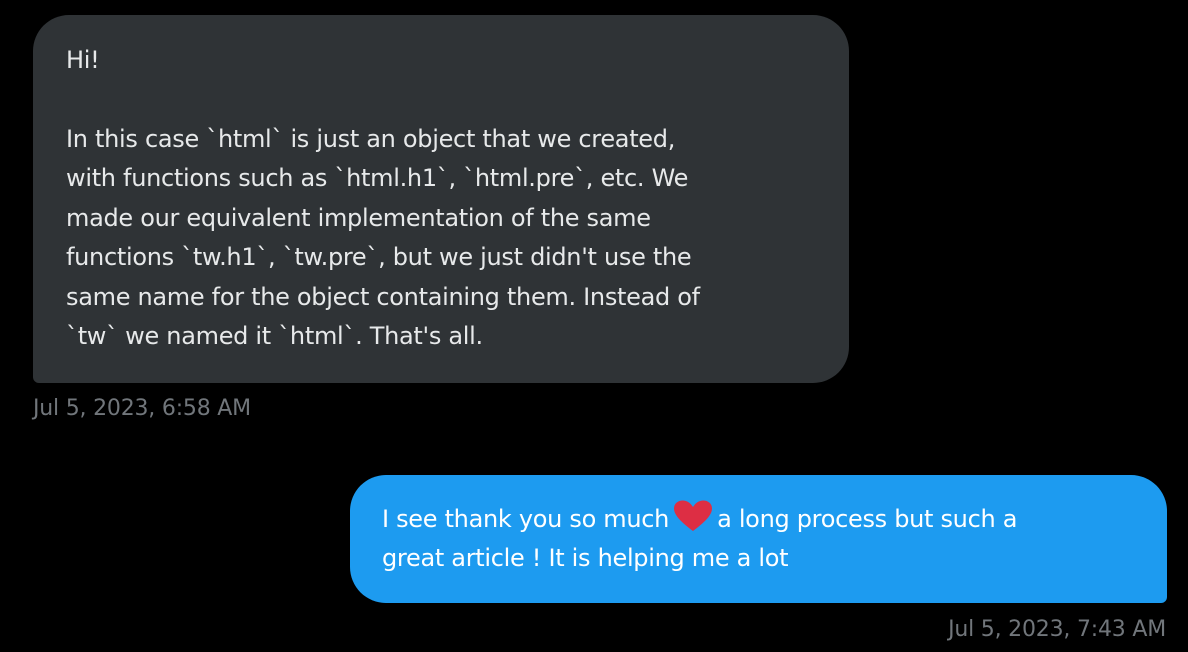  What do you see at coordinates (867, 519) in the screenshot?
I see `message-text: a long process but such a` at bounding box center [867, 519].